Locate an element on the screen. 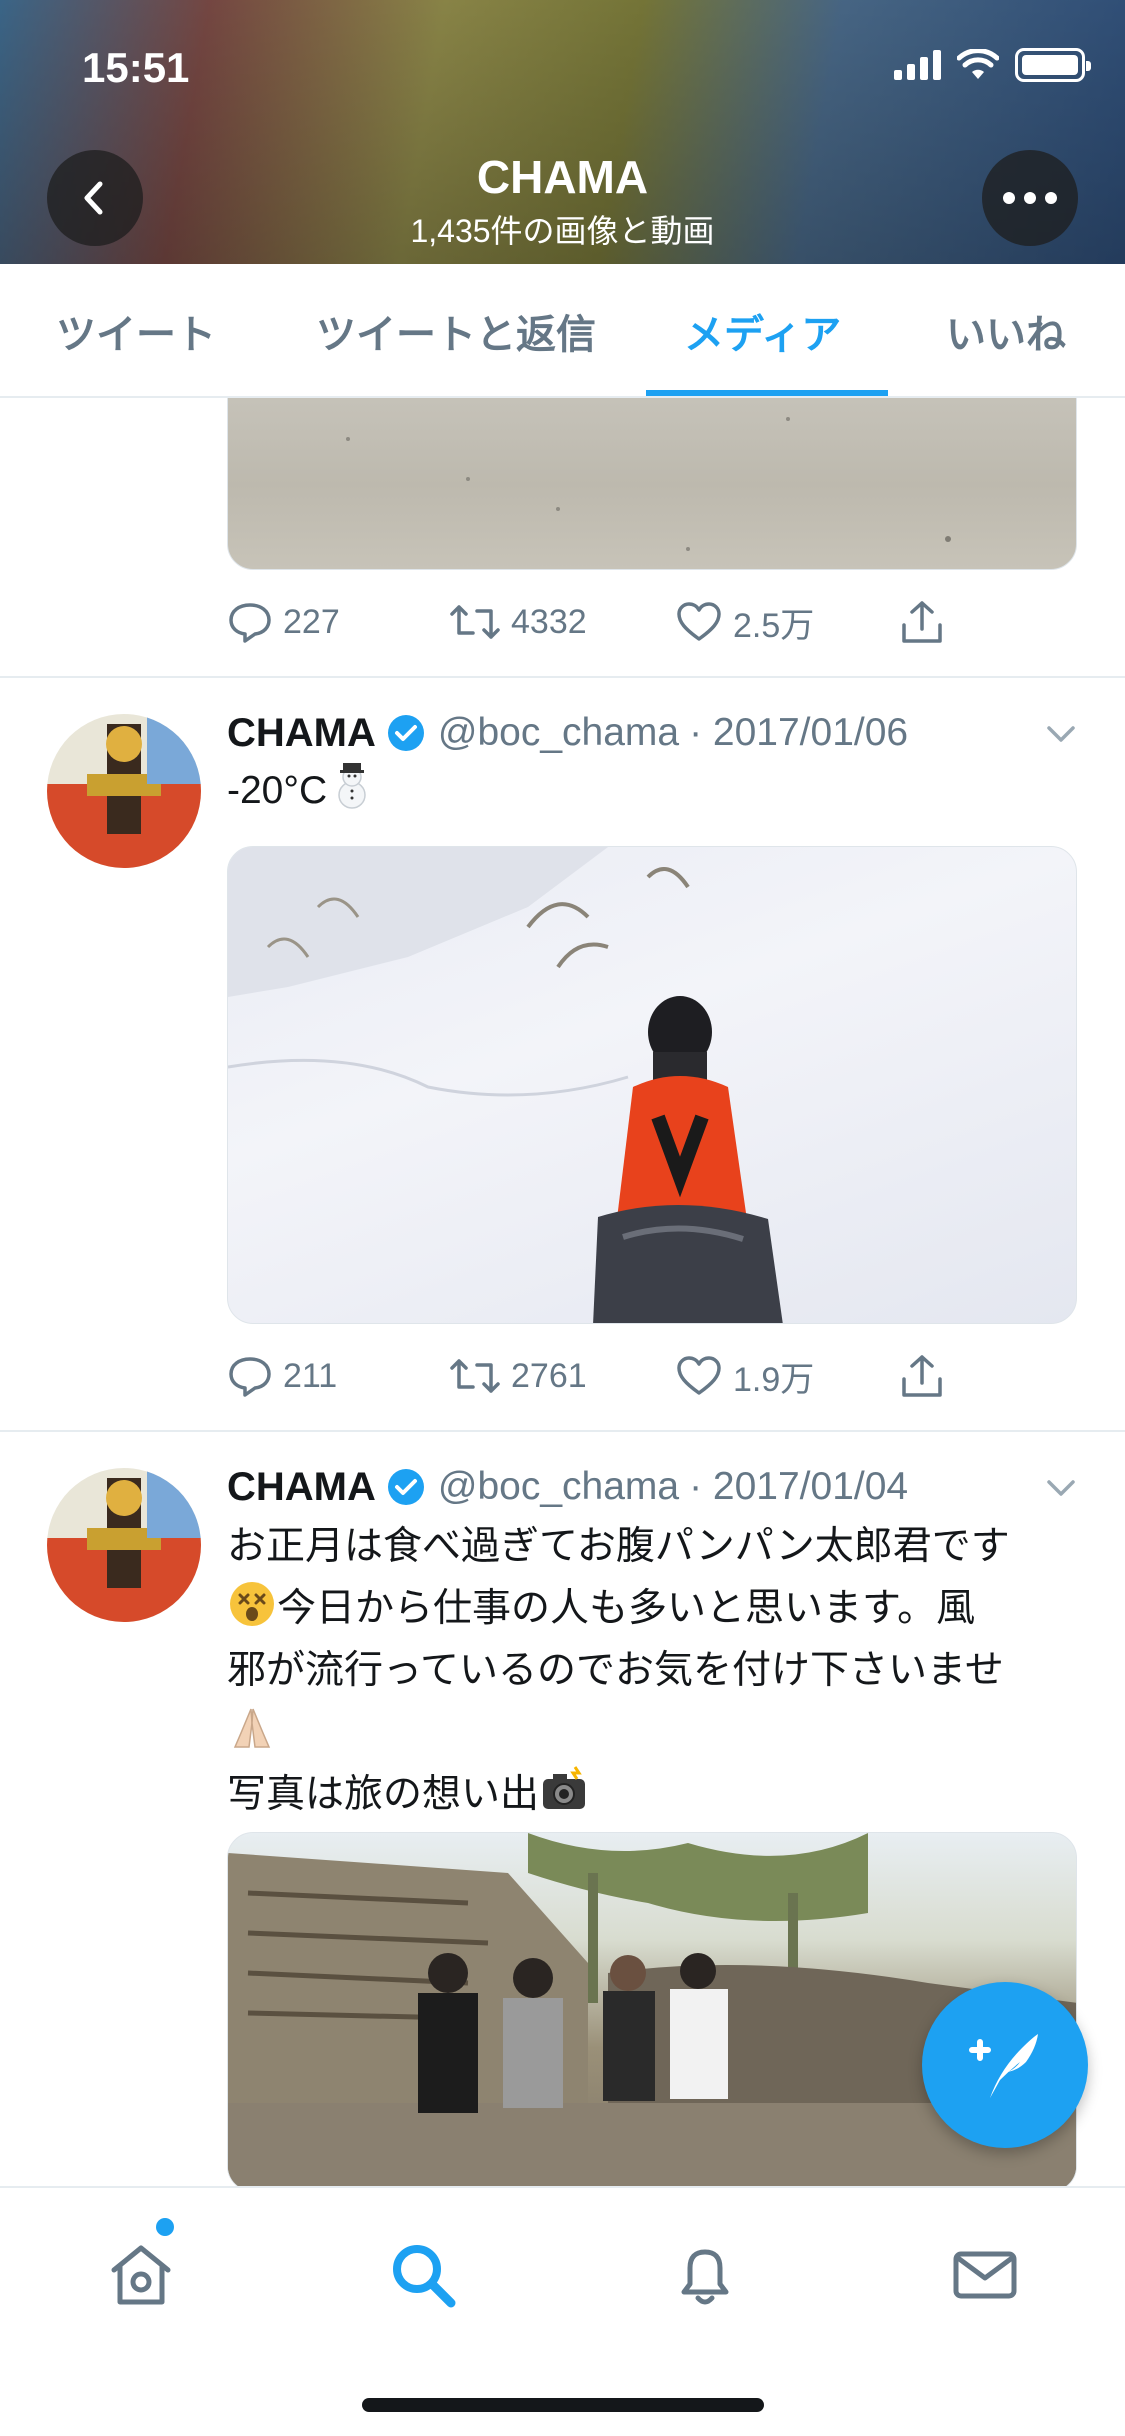  more-dots-icon is located at coordinates (1030, 198).